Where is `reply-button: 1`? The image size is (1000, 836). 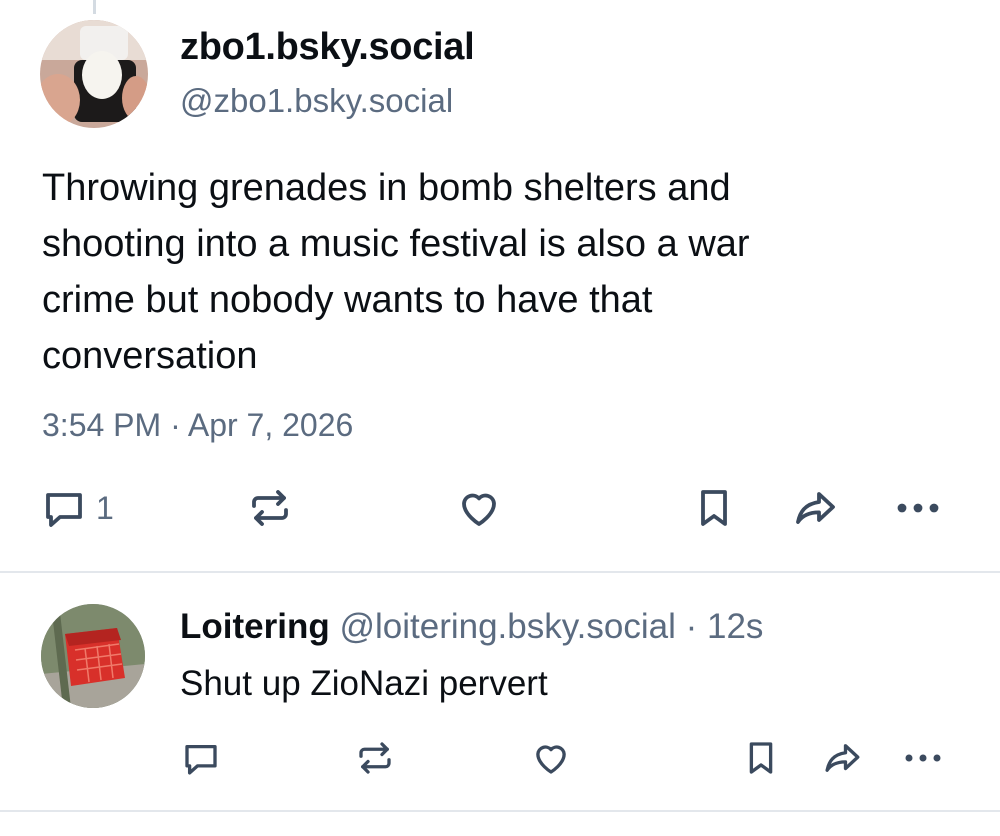 reply-button: 1 is located at coordinates (77, 508).